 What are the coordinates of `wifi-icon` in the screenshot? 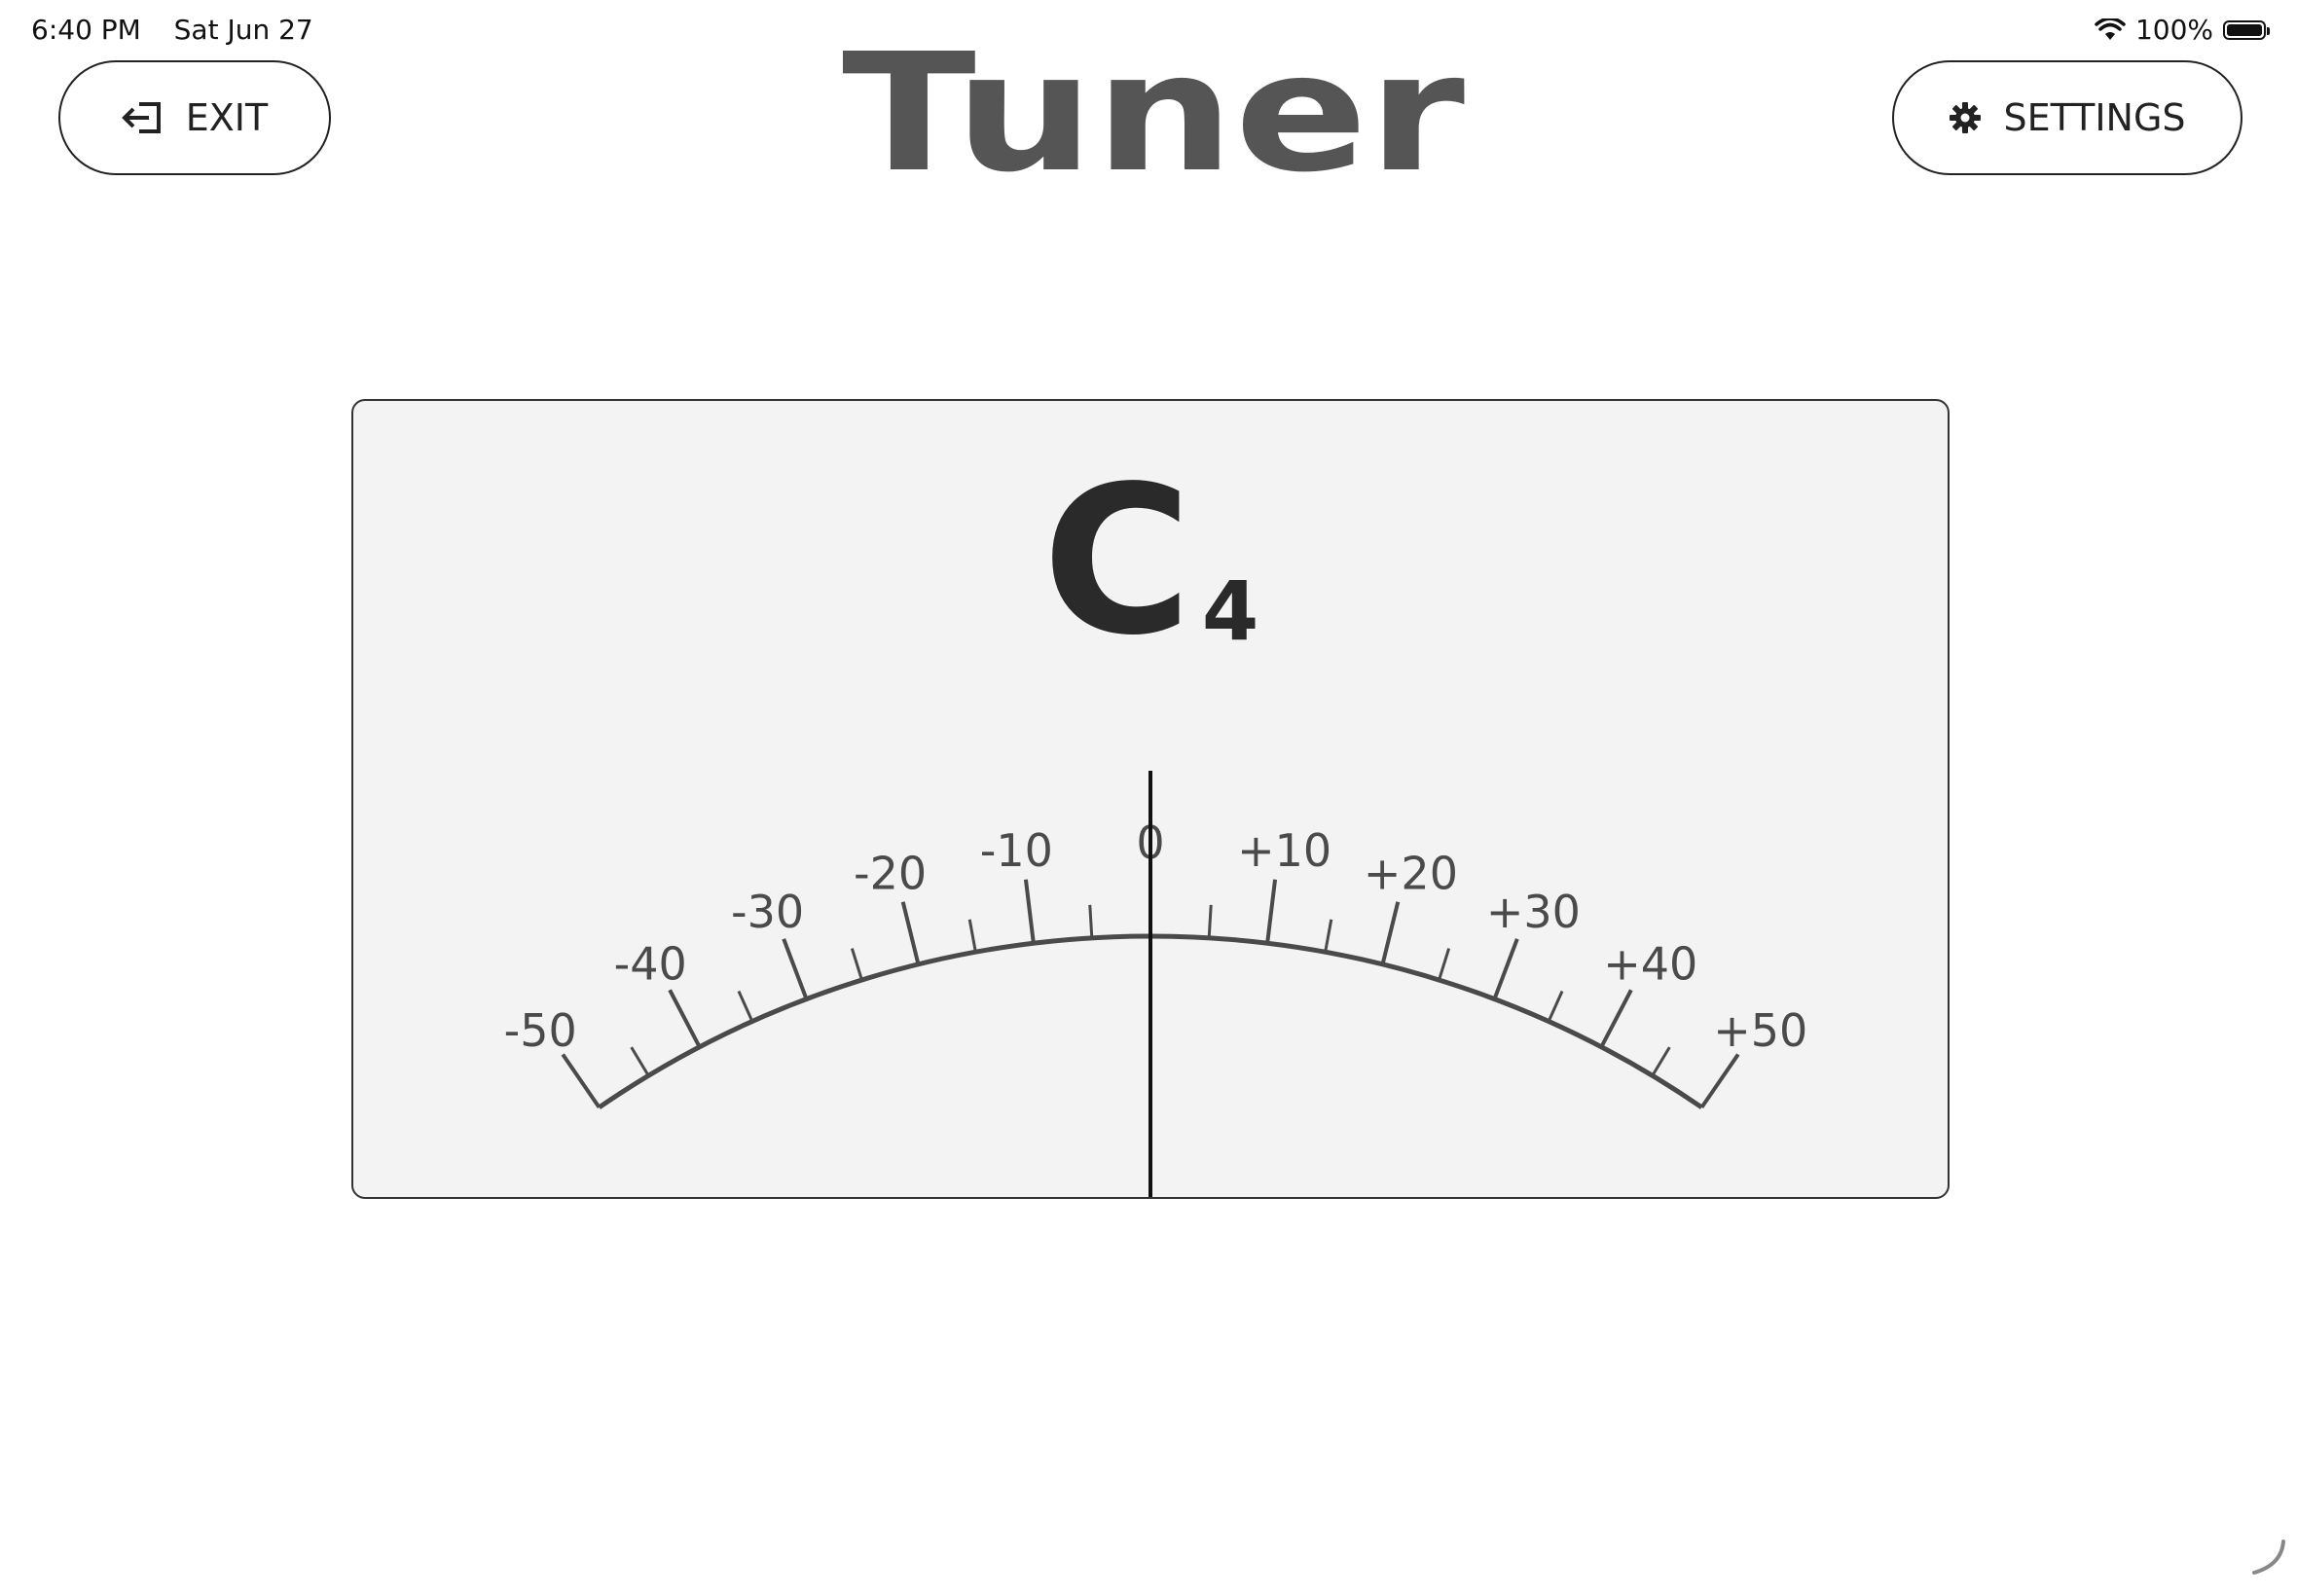 It's located at (2110, 29).